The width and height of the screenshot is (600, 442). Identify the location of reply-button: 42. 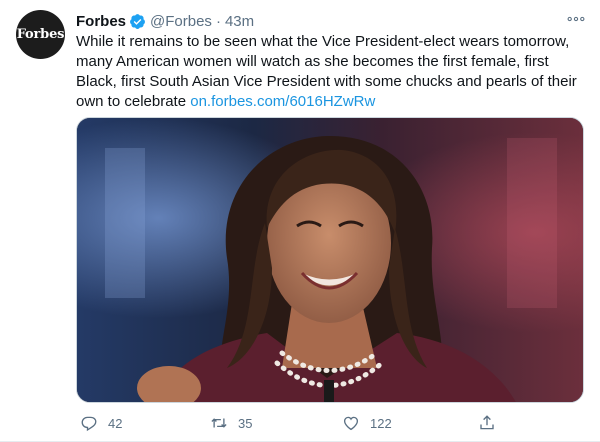
(101, 423).